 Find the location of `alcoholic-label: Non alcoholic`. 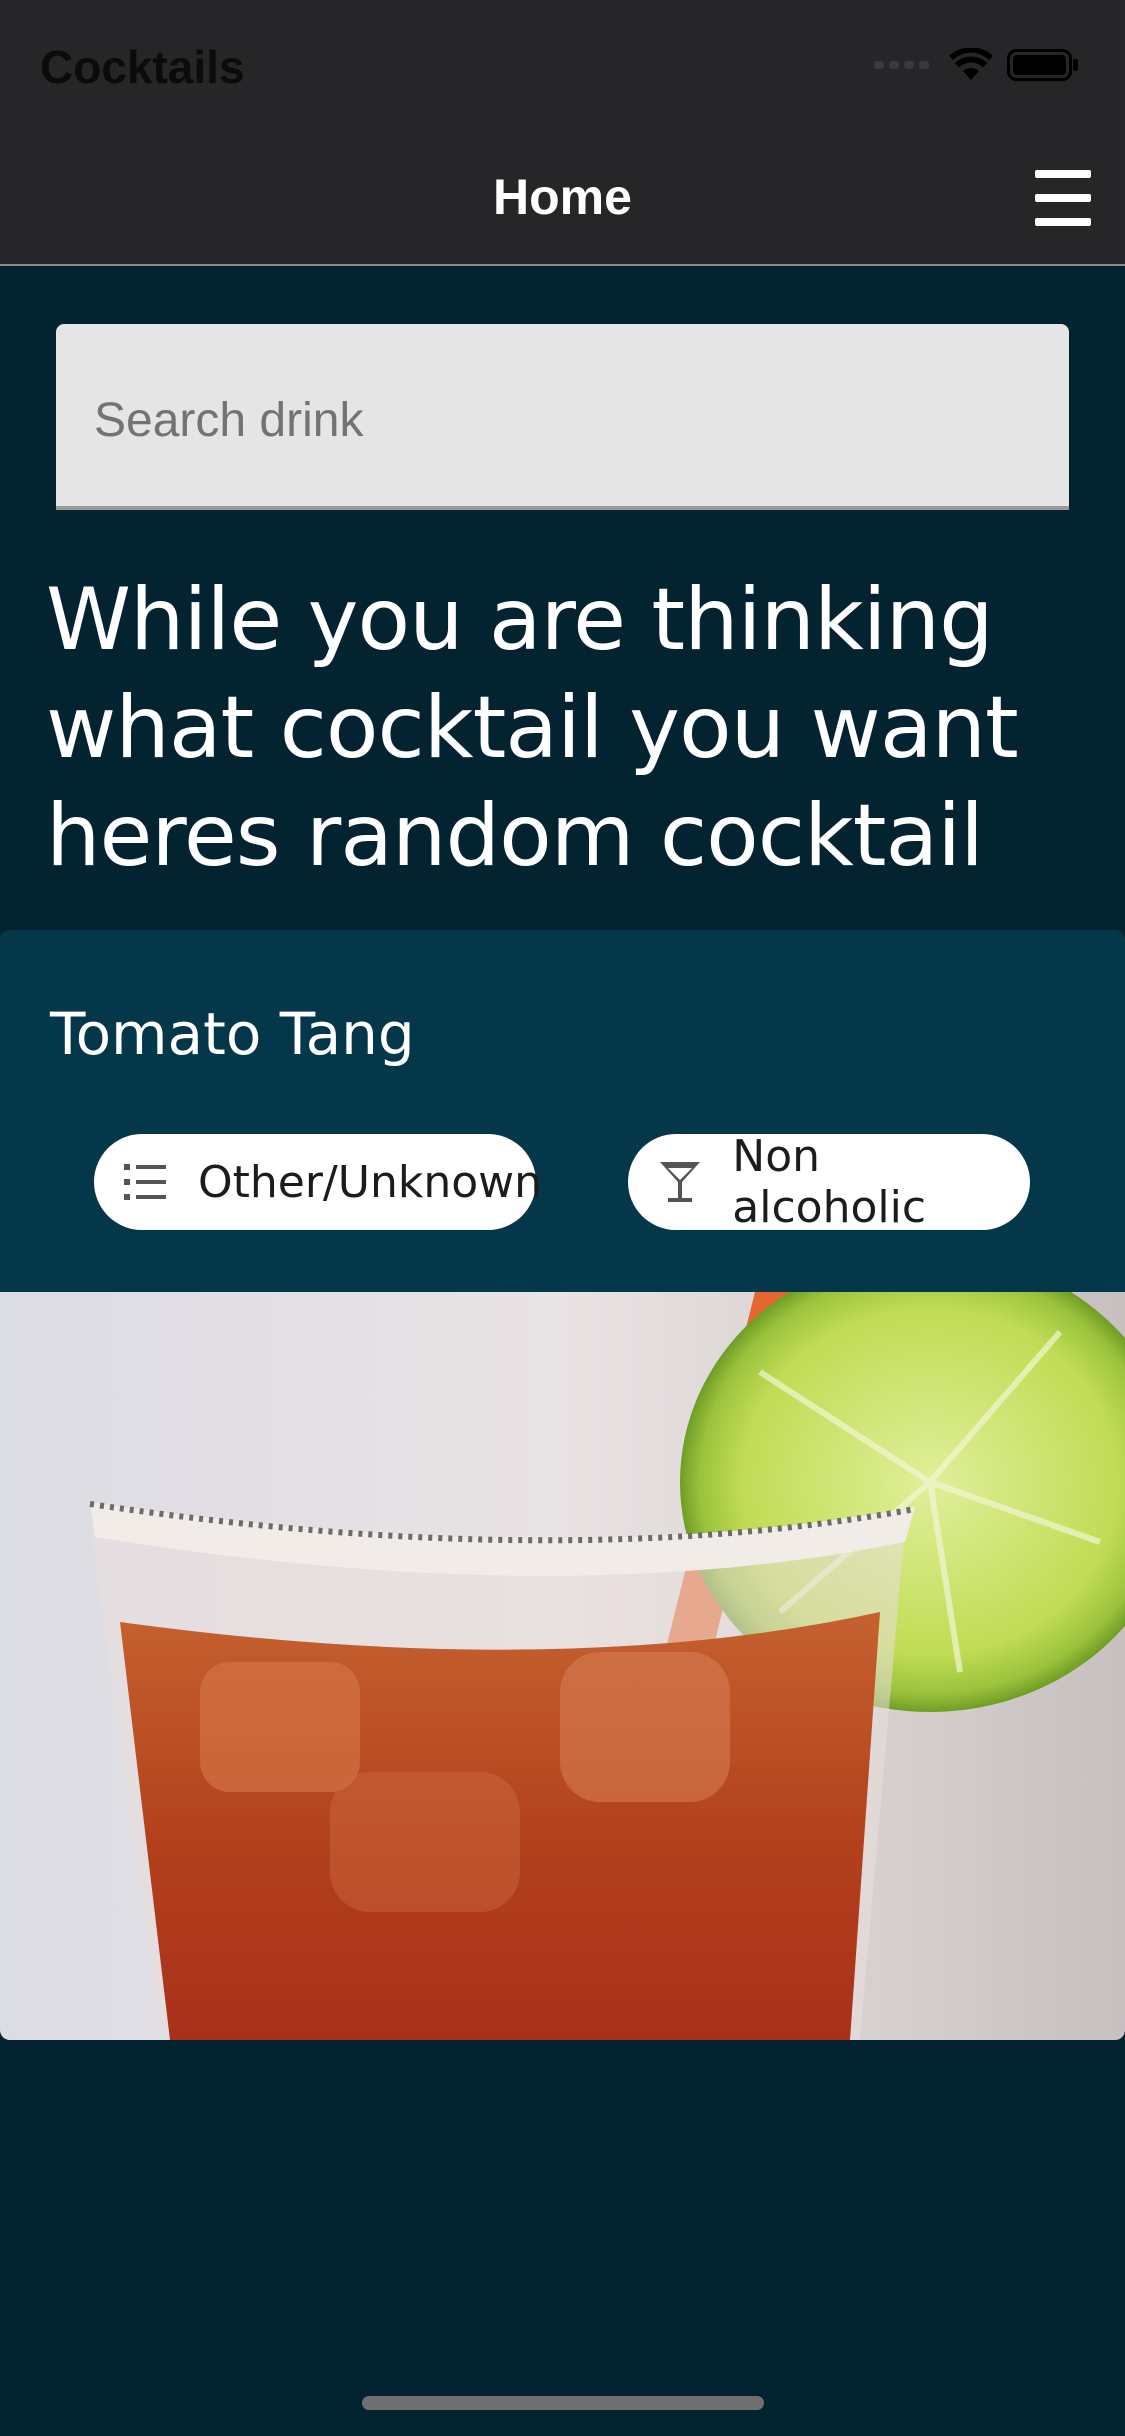

alcoholic-label: Non alcoholic is located at coordinates (829, 1182).